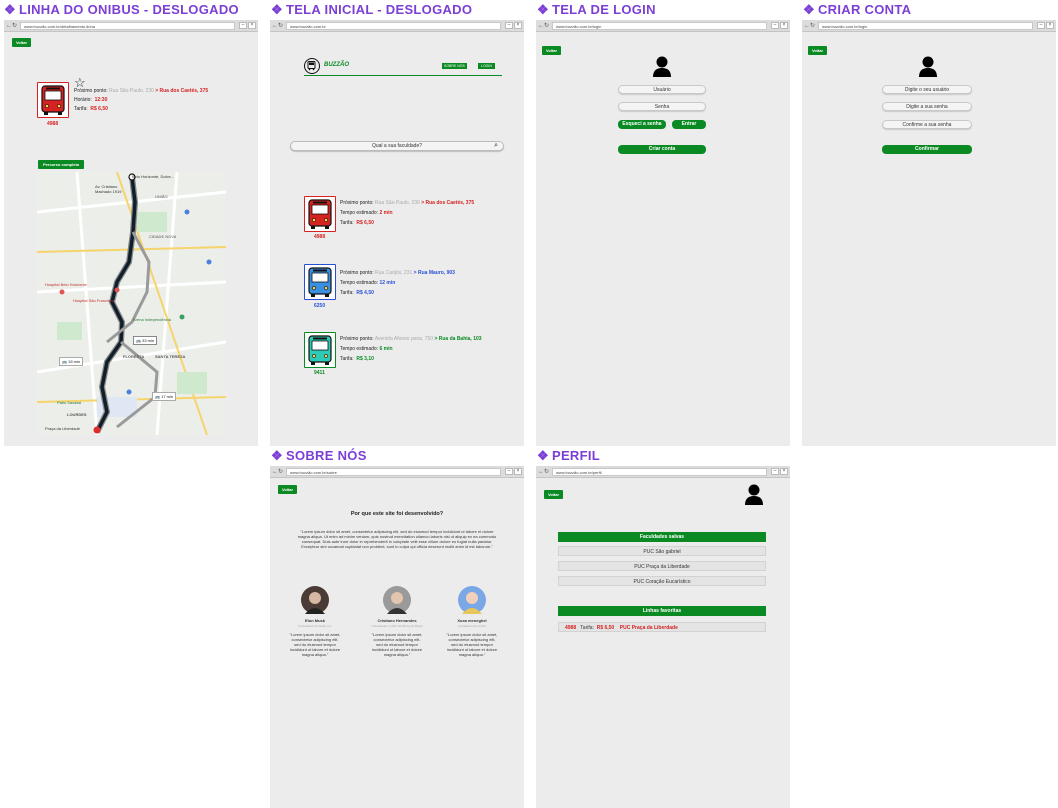 The height and width of the screenshot is (808, 1058). Describe the element at coordinates (662, 106) in the screenshot. I see `senha-input: Senha` at that location.